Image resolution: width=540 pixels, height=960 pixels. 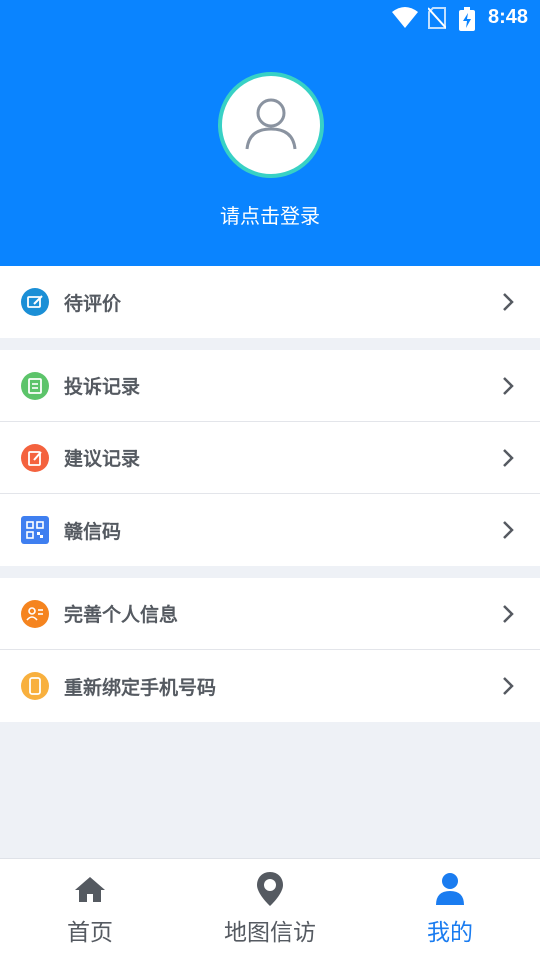 What do you see at coordinates (102, 387) in the screenshot?
I see `menu-item-label: 投诉记录` at bounding box center [102, 387].